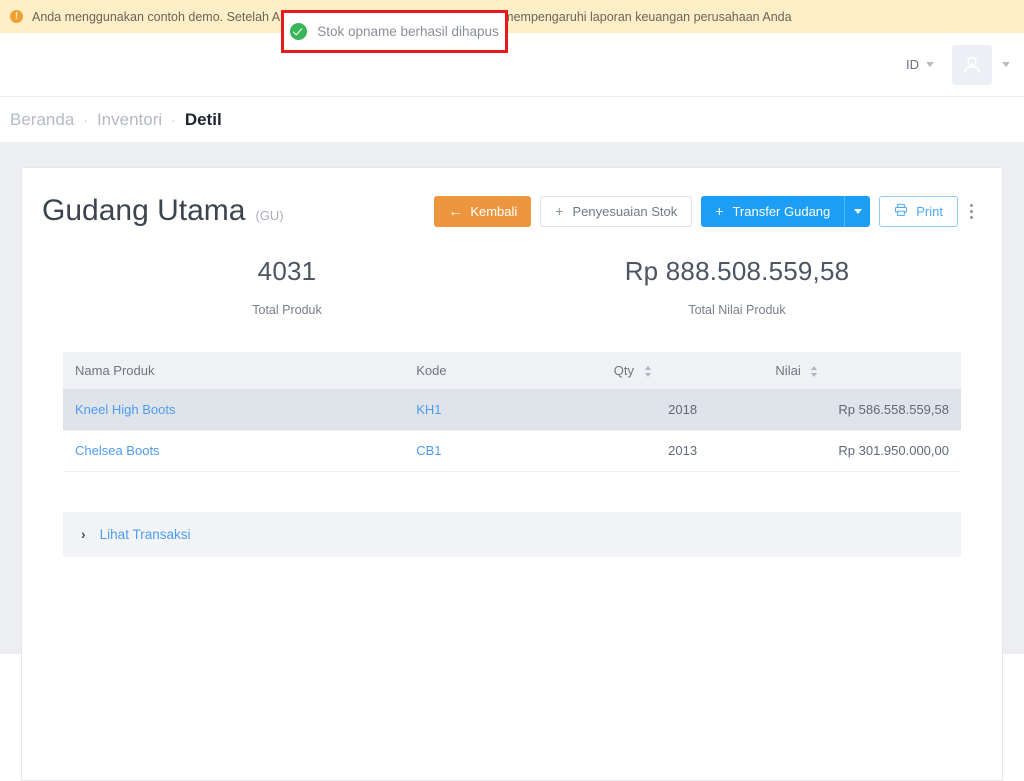 The image size is (1024, 781). I want to click on cell-qty: 2013, so click(682, 451).